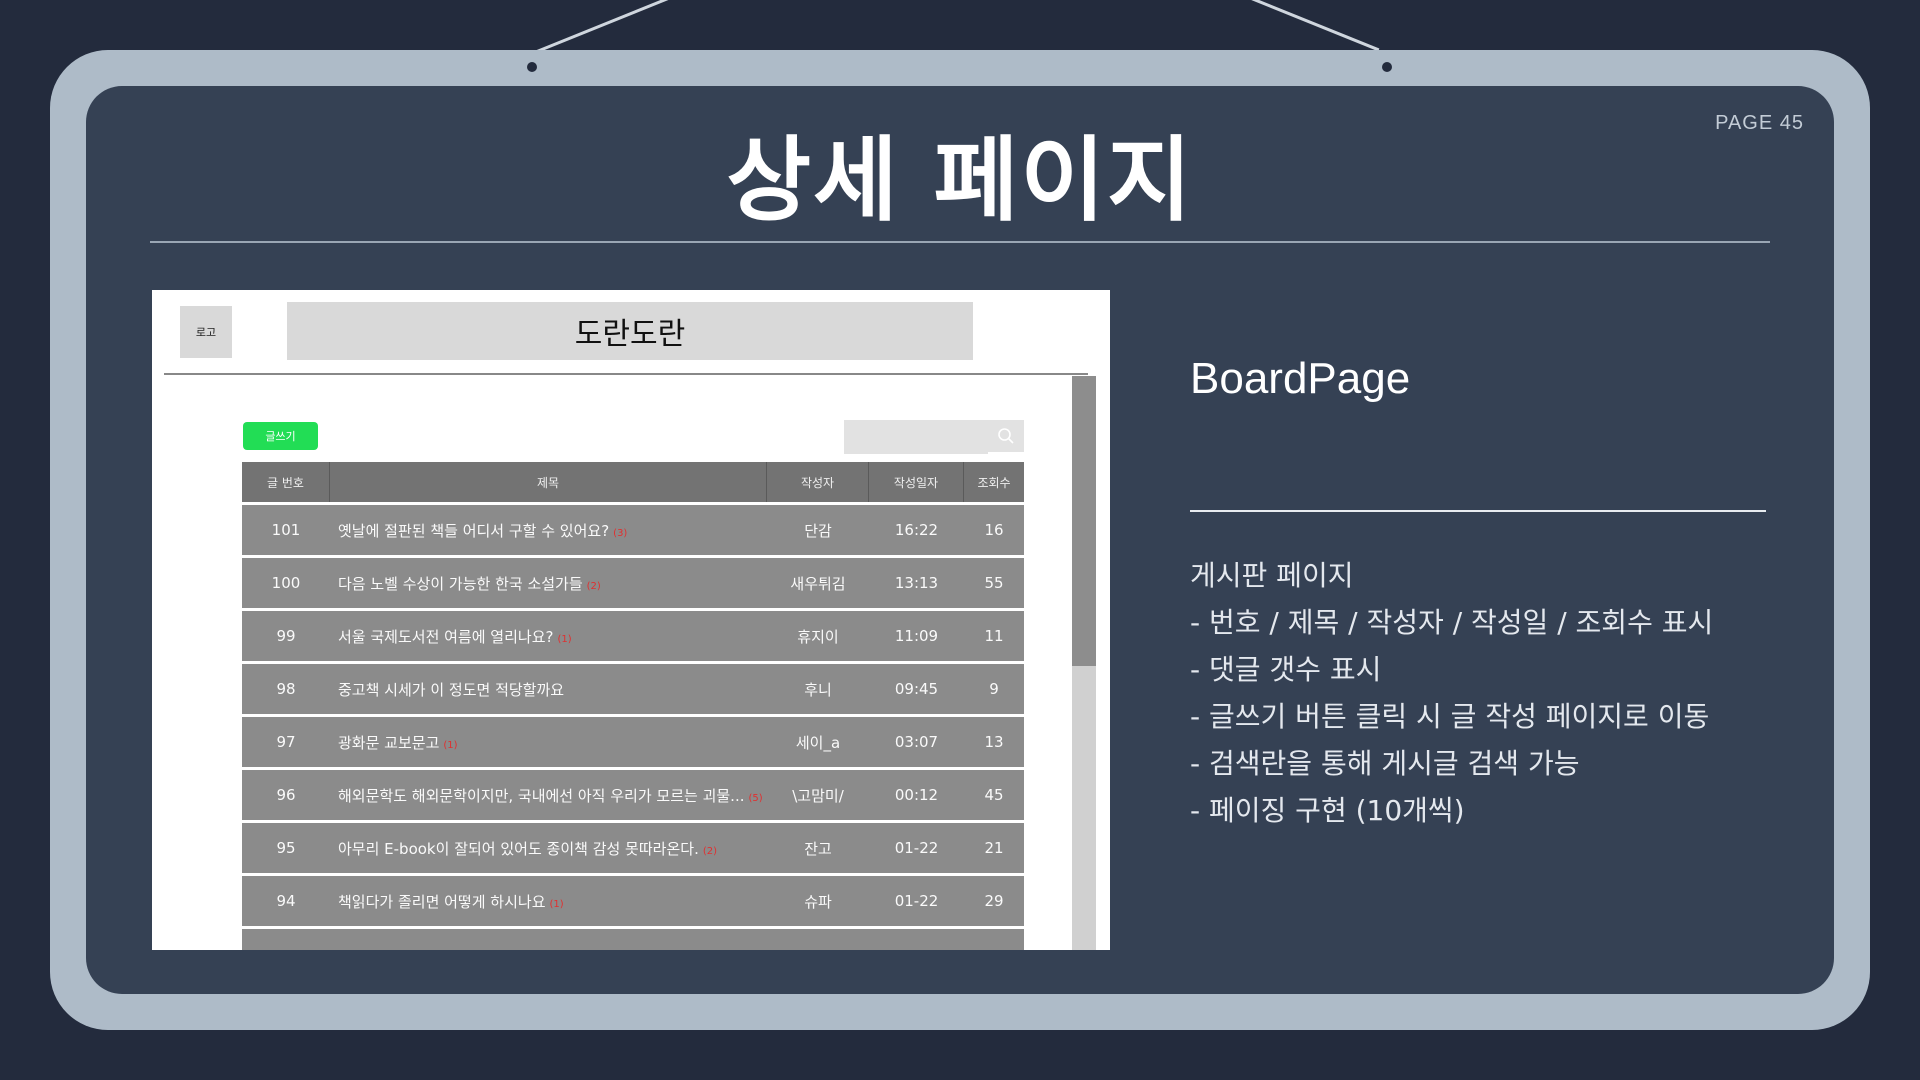 The image size is (1920, 1080). Describe the element at coordinates (548, 482) in the screenshot. I see `column-header-title: 제목` at that location.